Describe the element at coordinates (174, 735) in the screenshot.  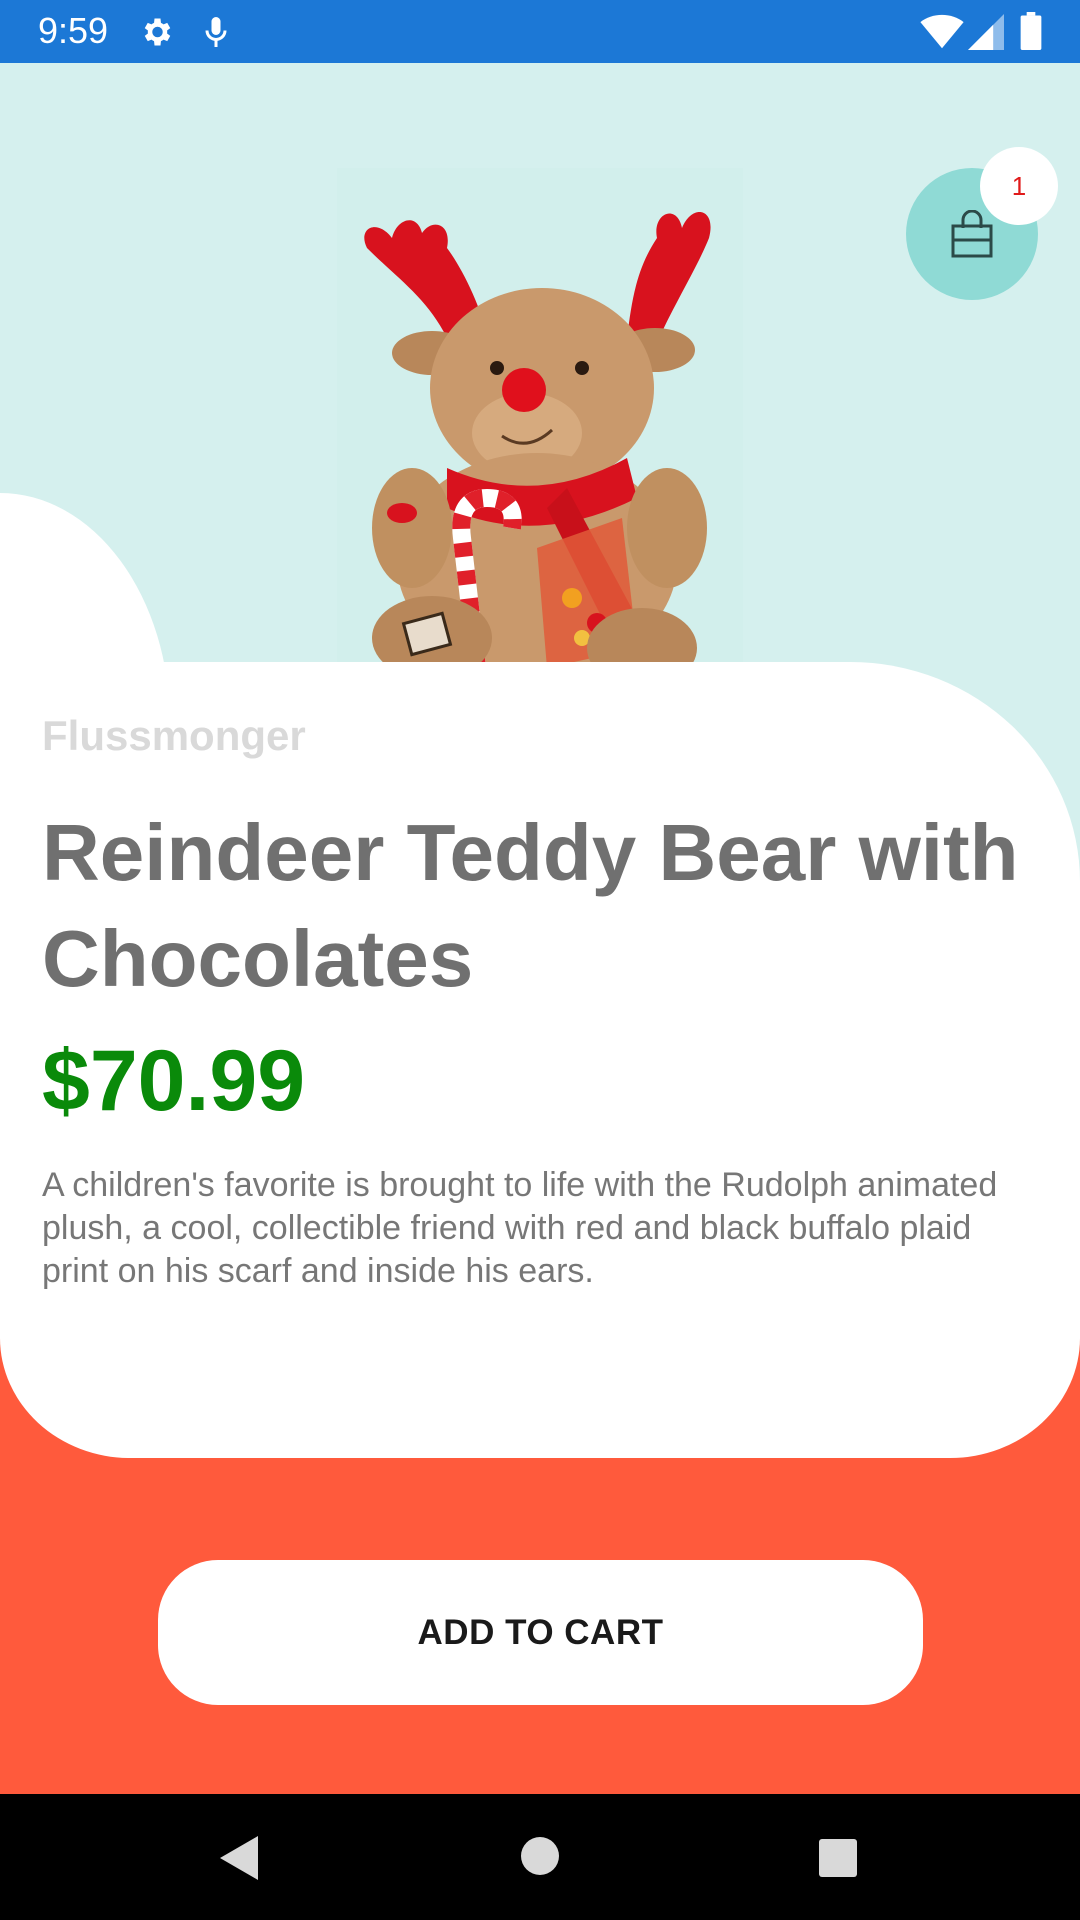
I see `product-brand: Flussmonger` at that location.